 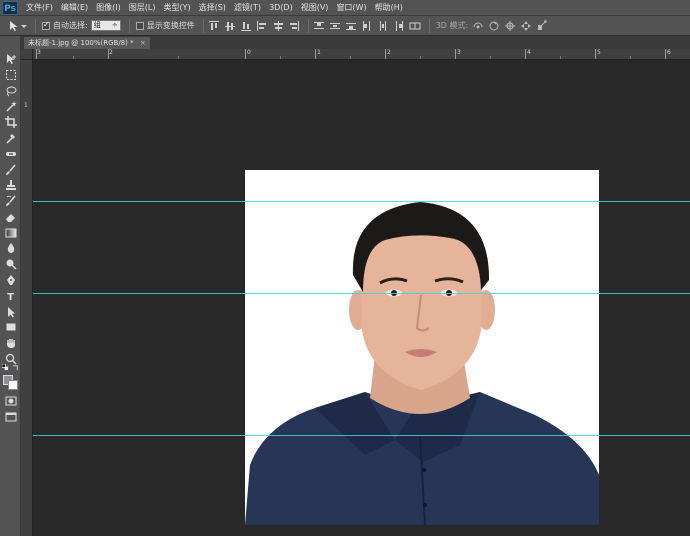 What do you see at coordinates (361, 54) in the screenshot?
I see `horizontal-ruler: 3 2 0 1 2 3 4 5 6` at bounding box center [361, 54].